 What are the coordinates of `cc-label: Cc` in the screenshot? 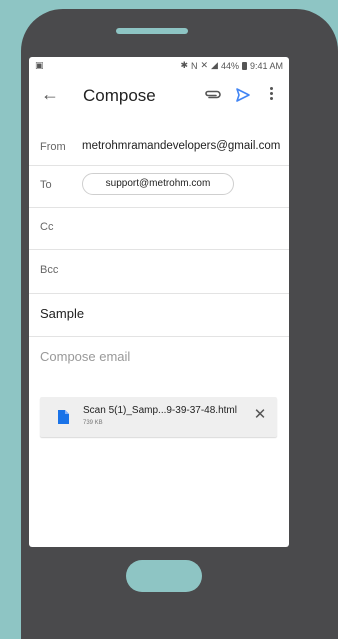 It's located at (47, 227).